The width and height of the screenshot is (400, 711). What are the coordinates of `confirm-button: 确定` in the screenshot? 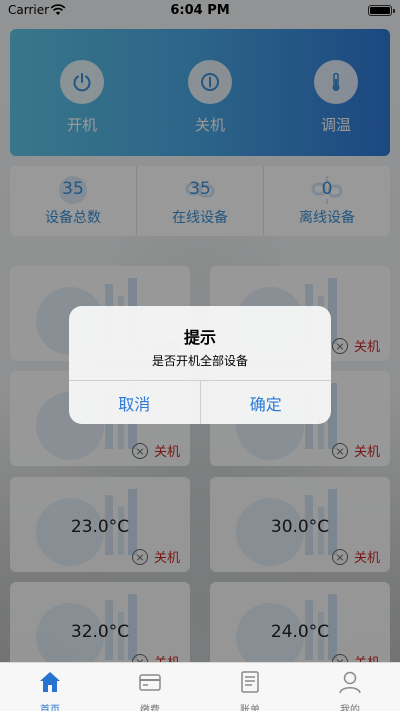 It's located at (265, 402).